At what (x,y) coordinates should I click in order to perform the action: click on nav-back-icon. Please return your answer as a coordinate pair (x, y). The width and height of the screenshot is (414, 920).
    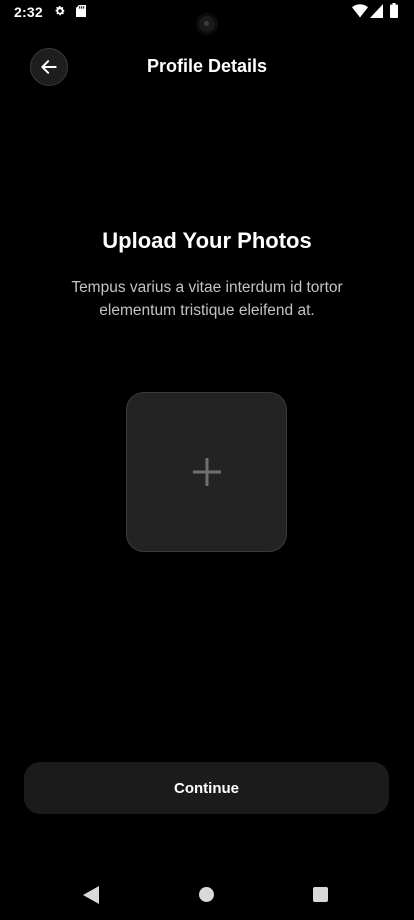
    Looking at the image, I should click on (91, 895).